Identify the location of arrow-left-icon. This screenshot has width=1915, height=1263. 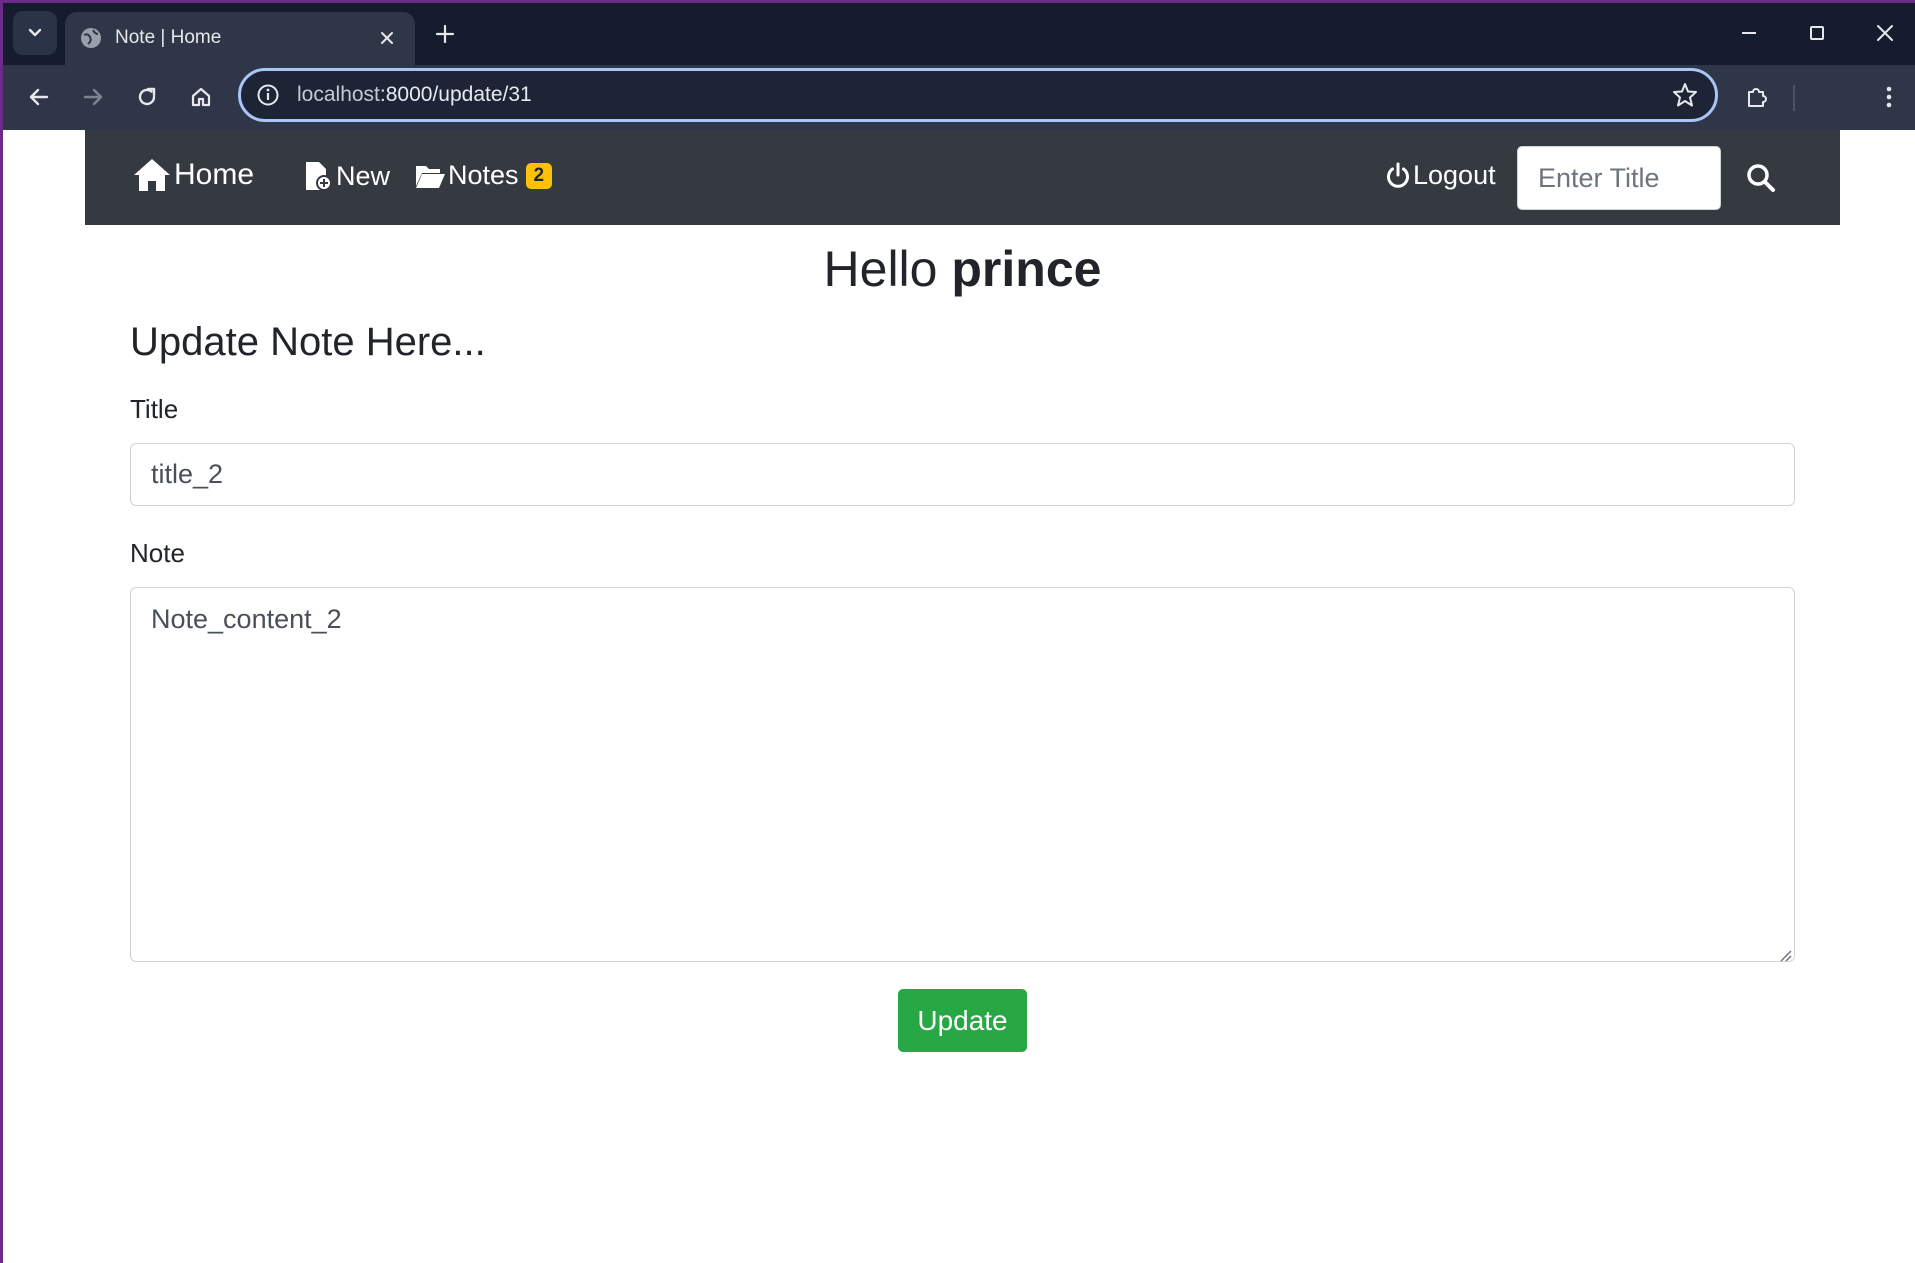
(39, 97).